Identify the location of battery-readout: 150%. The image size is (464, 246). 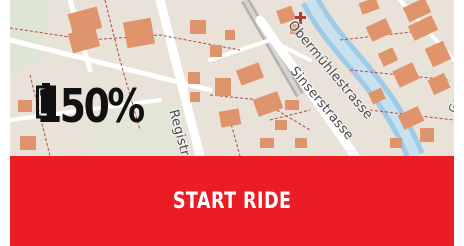
(101, 106).